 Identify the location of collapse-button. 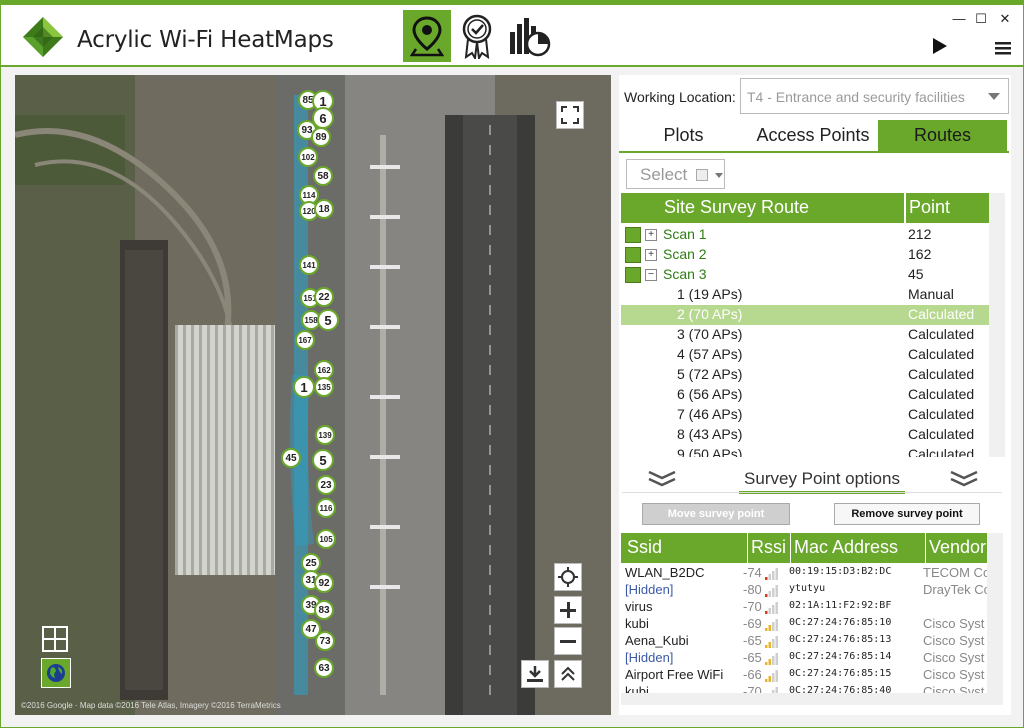
(568, 674).